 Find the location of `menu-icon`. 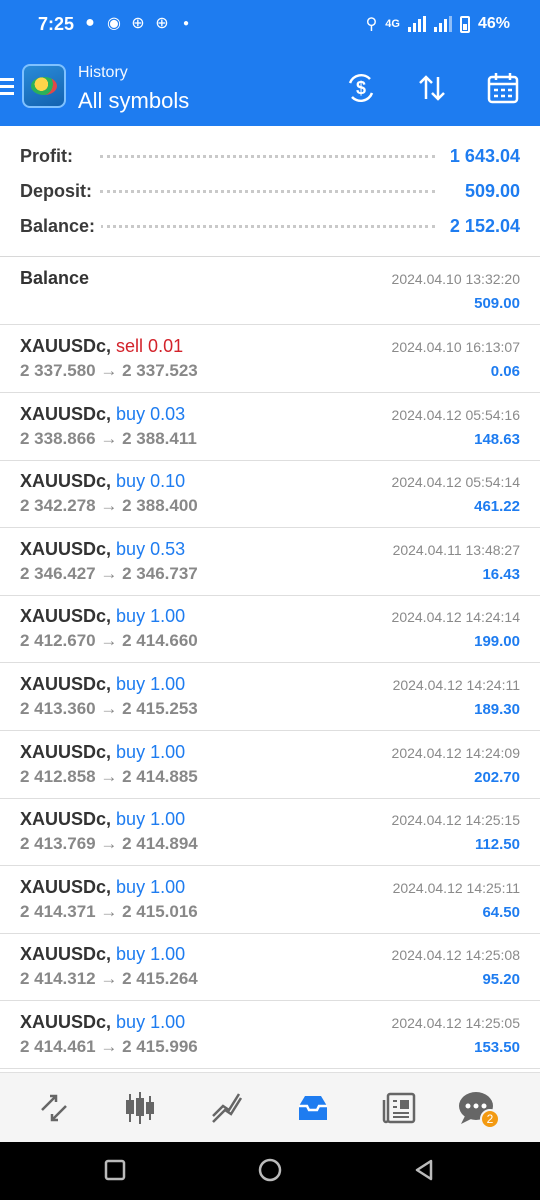

menu-icon is located at coordinates (7, 87).